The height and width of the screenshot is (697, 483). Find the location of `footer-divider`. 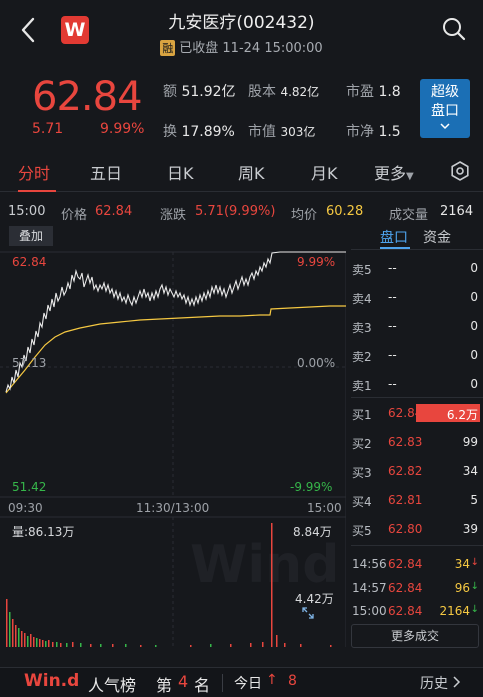

footer-divider is located at coordinates (222, 683).